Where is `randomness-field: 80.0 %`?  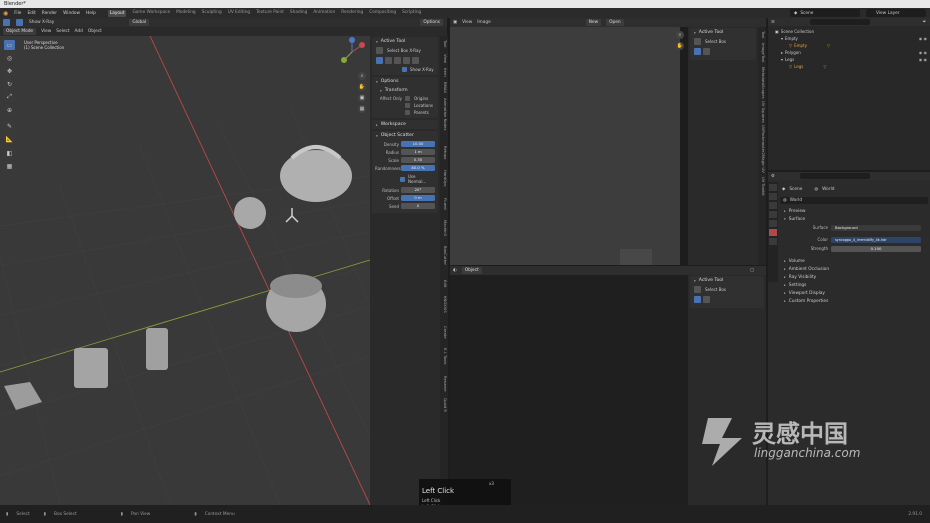 randomness-field: 80.0 % is located at coordinates (418, 168).